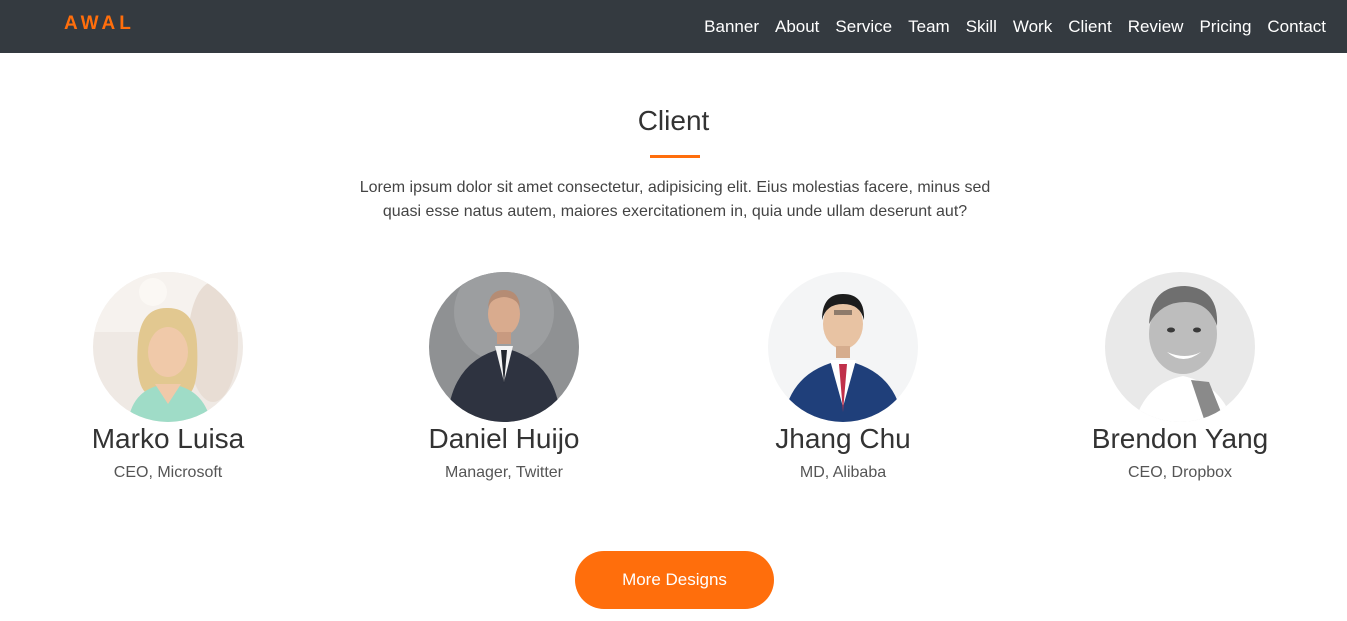 The height and width of the screenshot is (621, 1347). What do you see at coordinates (675, 156) in the screenshot?
I see `title-underline` at bounding box center [675, 156].